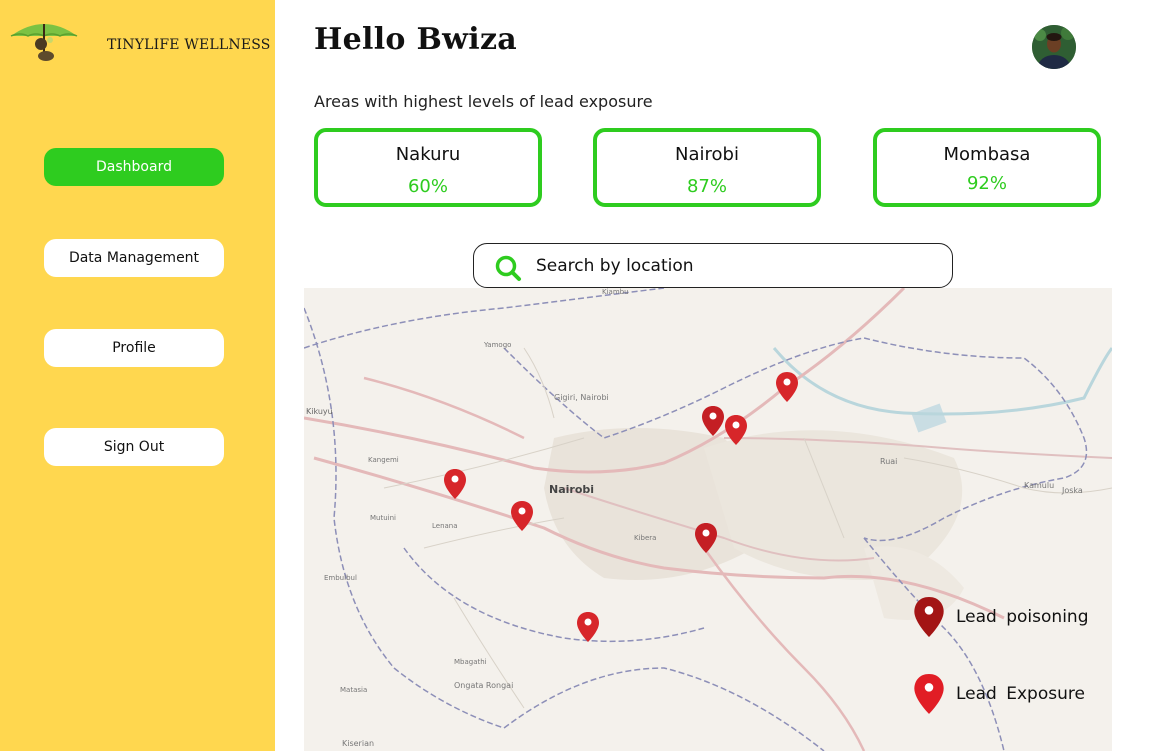  What do you see at coordinates (615, 292) in the screenshot?
I see `map-label-kiambu: Kiambu` at bounding box center [615, 292].